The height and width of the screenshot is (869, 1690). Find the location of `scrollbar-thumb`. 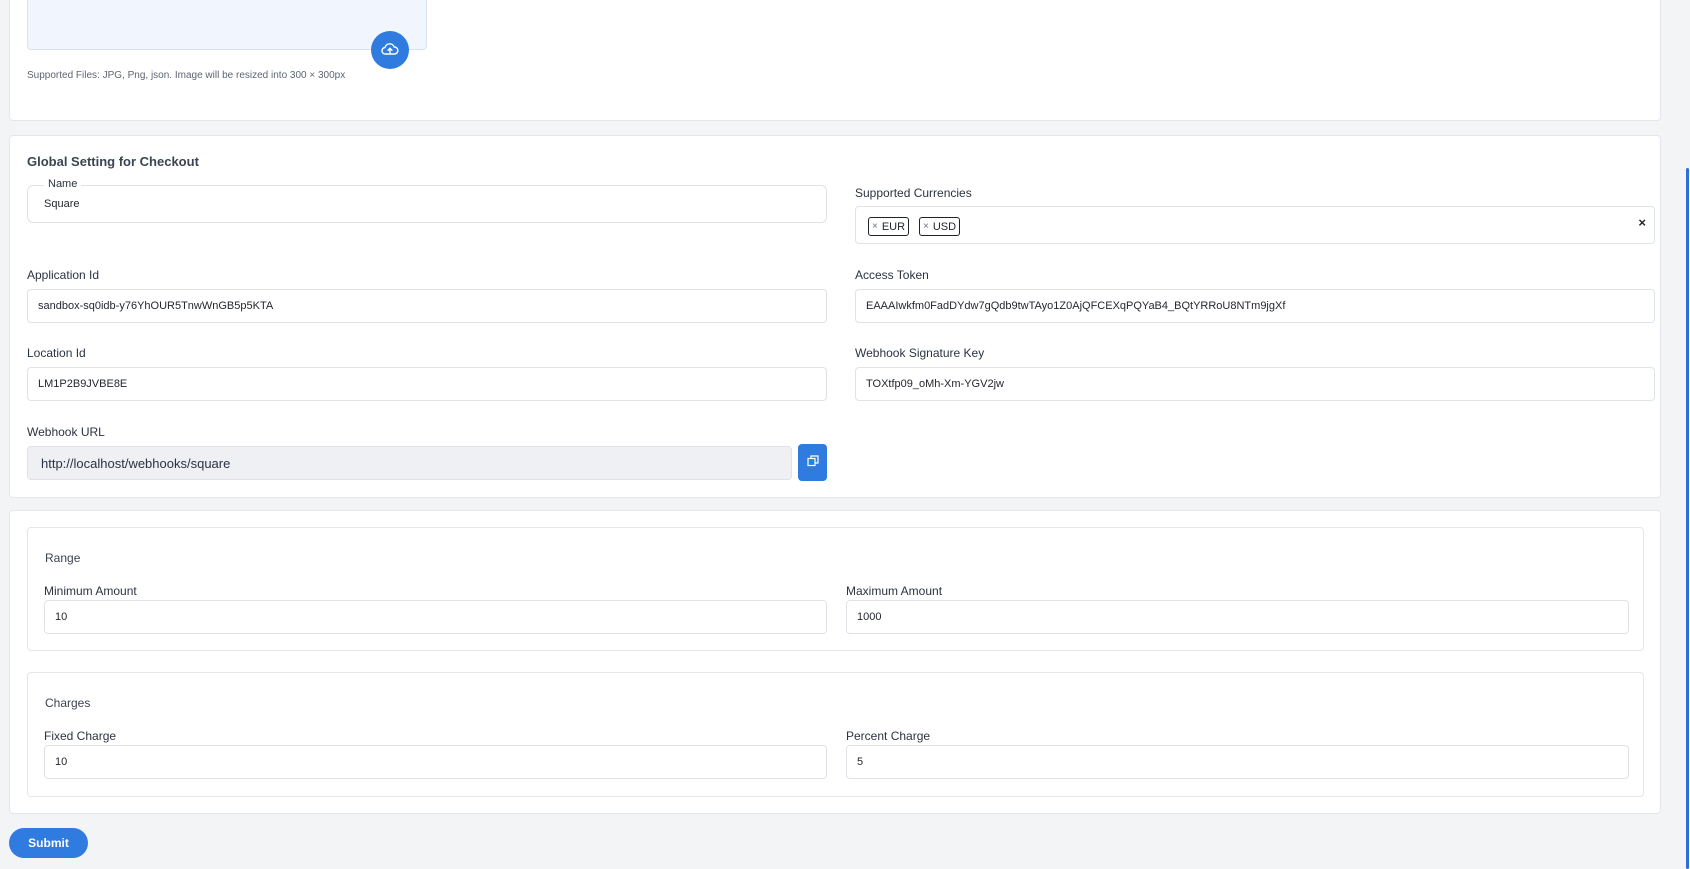

scrollbar-thumb is located at coordinates (1687, 518).